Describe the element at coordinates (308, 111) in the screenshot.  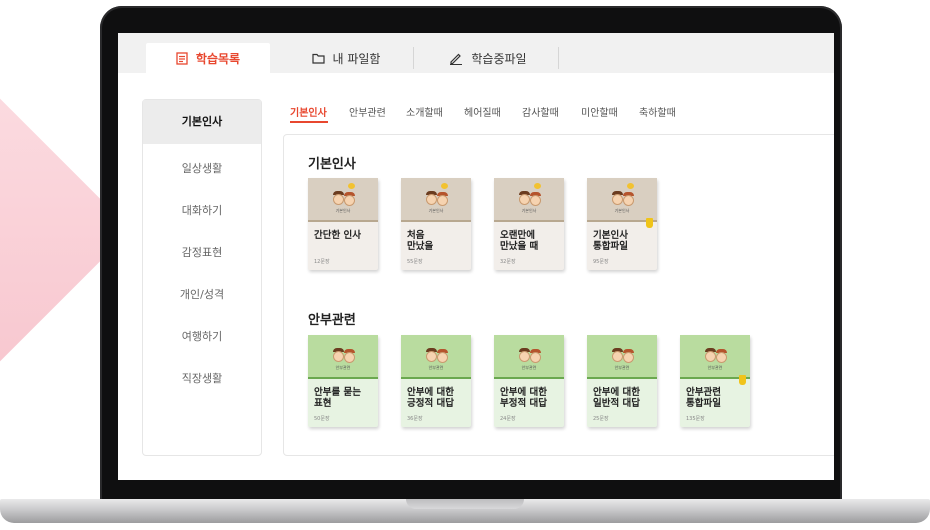
I see `subtab-basic-greetings: 기본인사` at that location.